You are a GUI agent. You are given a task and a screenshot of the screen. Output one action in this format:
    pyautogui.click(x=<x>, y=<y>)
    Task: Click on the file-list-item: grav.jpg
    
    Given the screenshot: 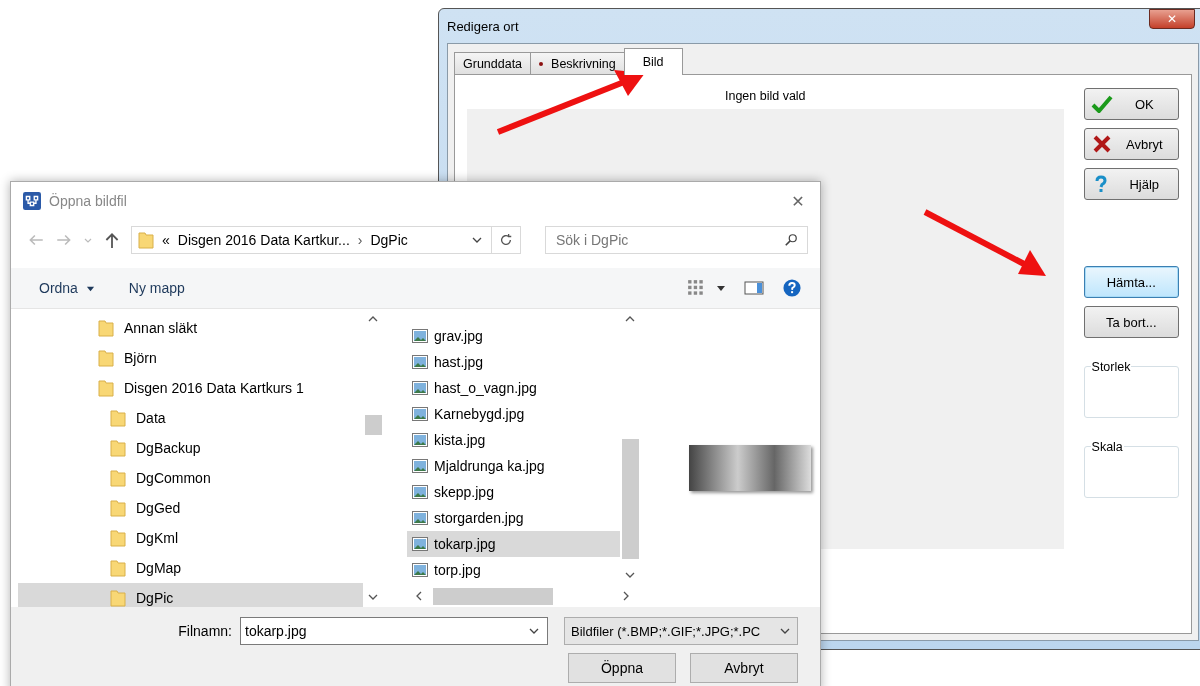 What is the action you would take?
    pyautogui.click(x=513, y=336)
    